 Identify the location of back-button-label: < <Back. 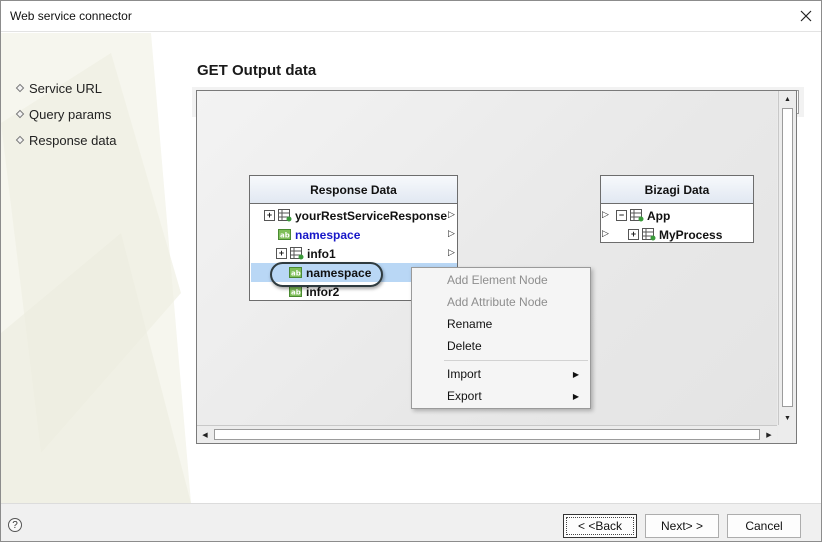
(600, 526).